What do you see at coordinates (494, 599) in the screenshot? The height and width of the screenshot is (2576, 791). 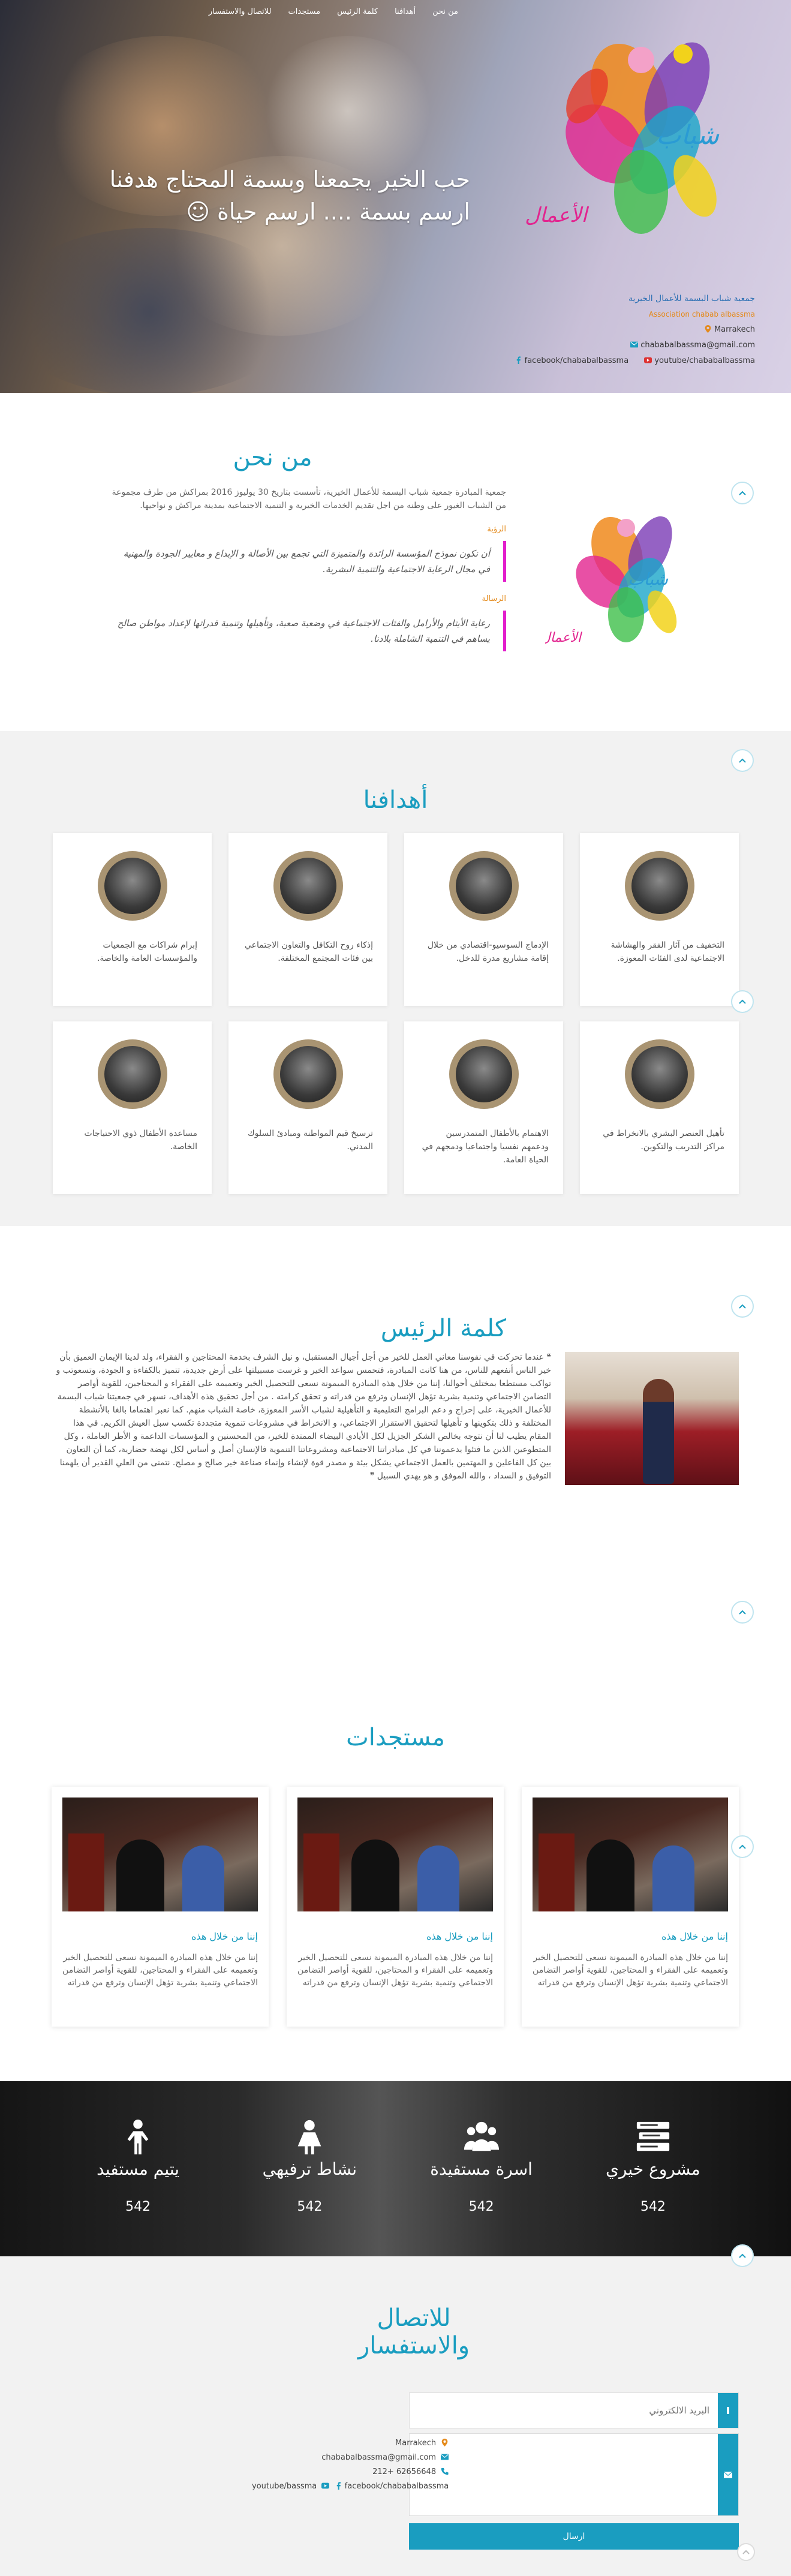 I see `mission-label: الرسالة` at bounding box center [494, 599].